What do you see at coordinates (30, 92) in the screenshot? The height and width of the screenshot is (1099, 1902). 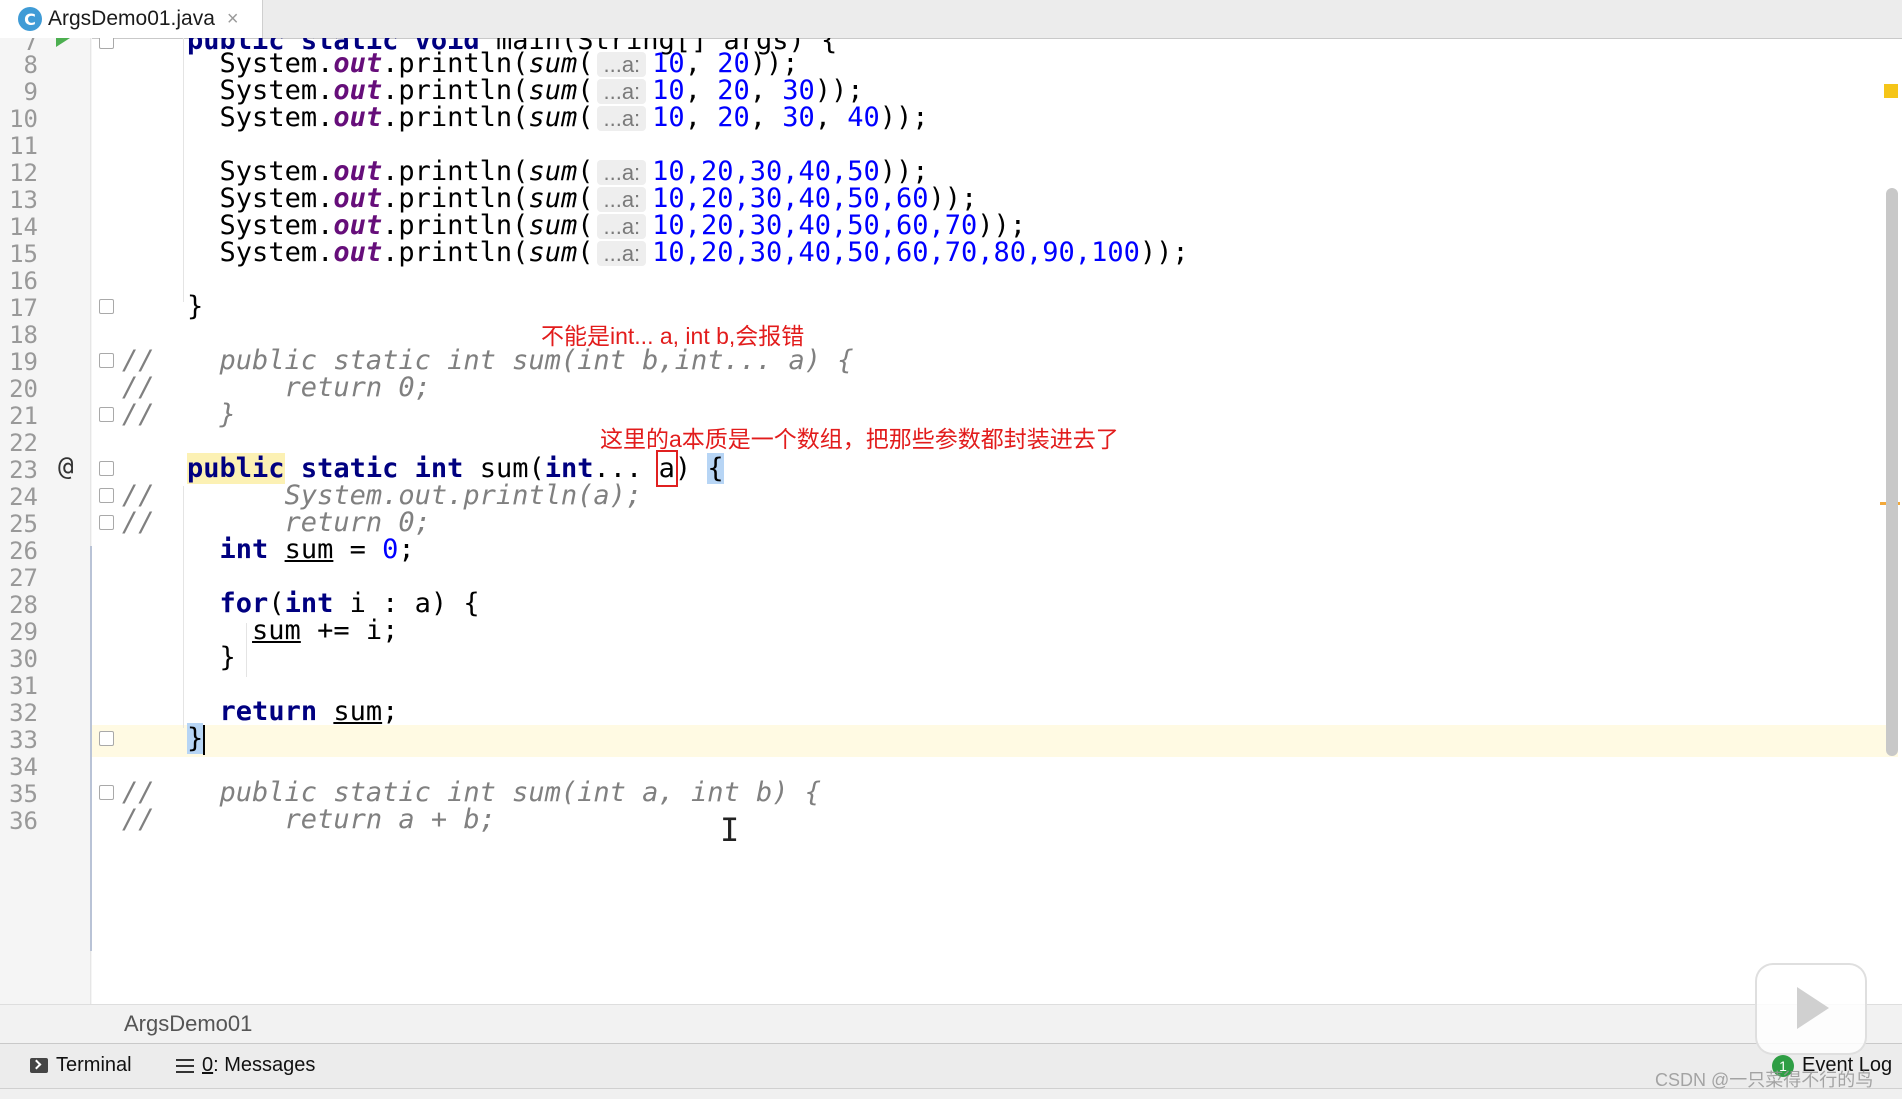 I see `line-number: 9` at bounding box center [30, 92].